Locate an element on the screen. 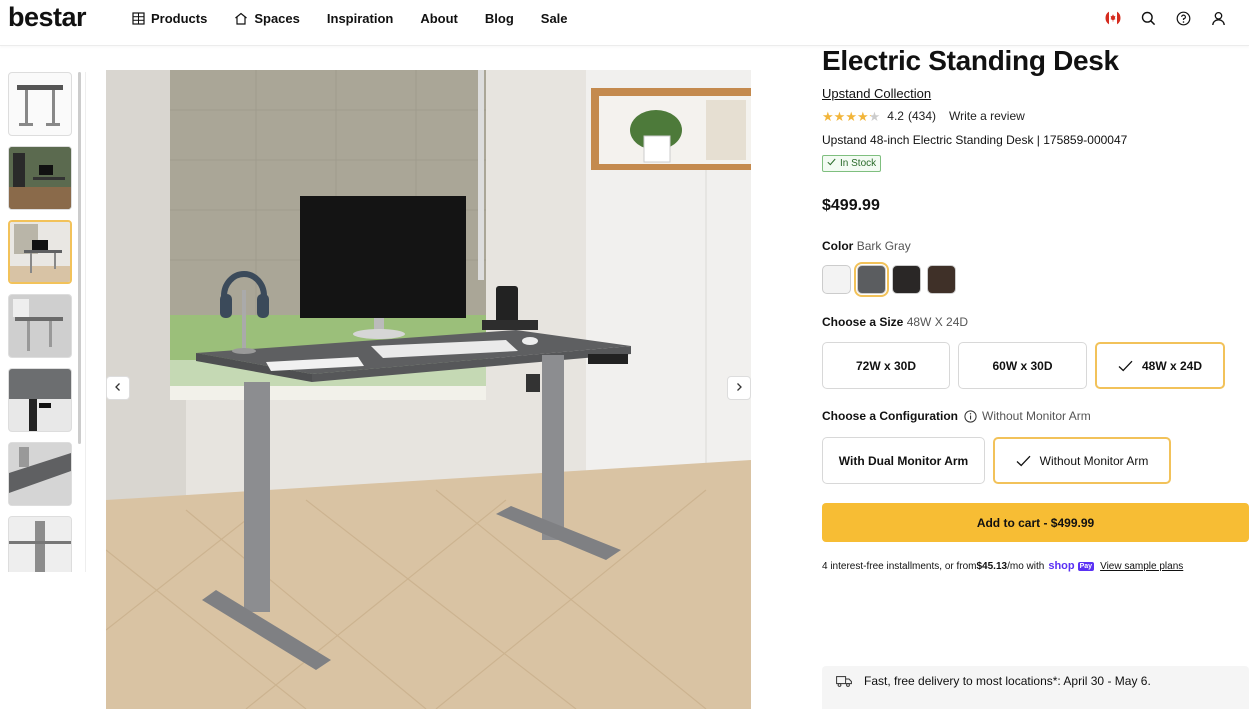 The width and height of the screenshot is (1249, 709). config-option-label: Without Monitor Arm is located at coordinates (1094, 460).